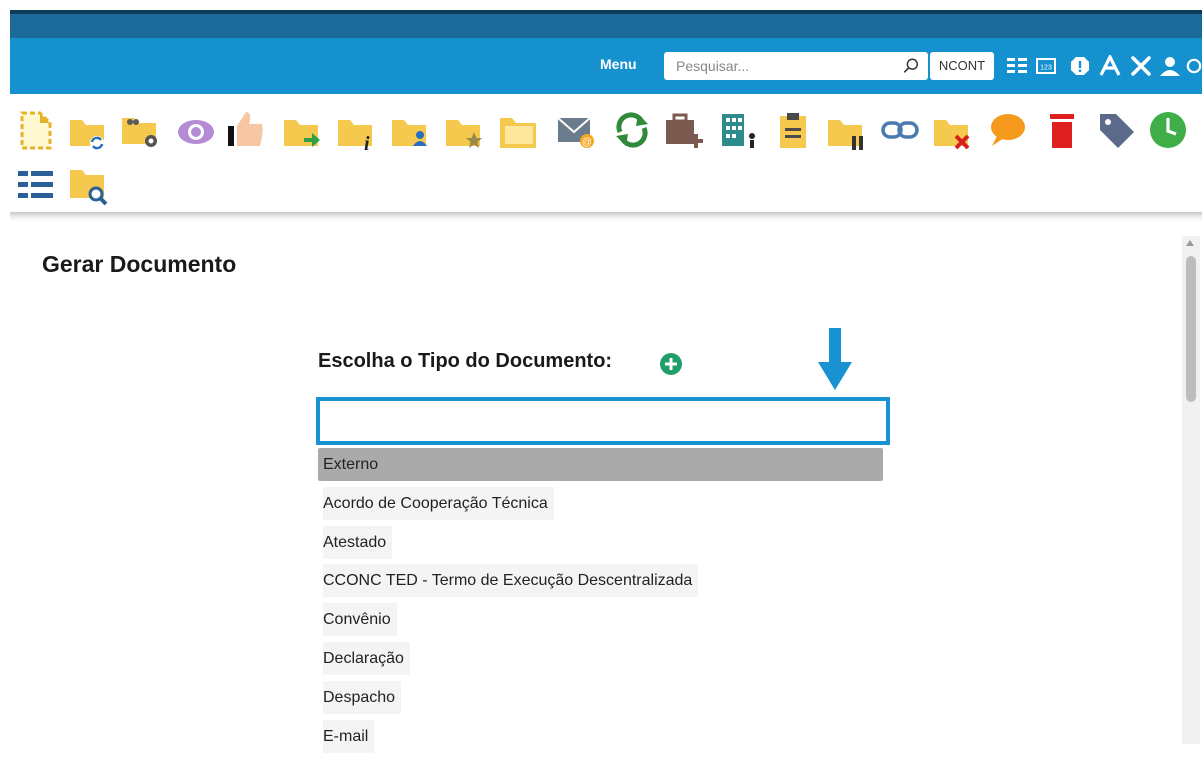 The width and height of the screenshot is (1202, 758). I want to click on search-box, so click(796, 66).